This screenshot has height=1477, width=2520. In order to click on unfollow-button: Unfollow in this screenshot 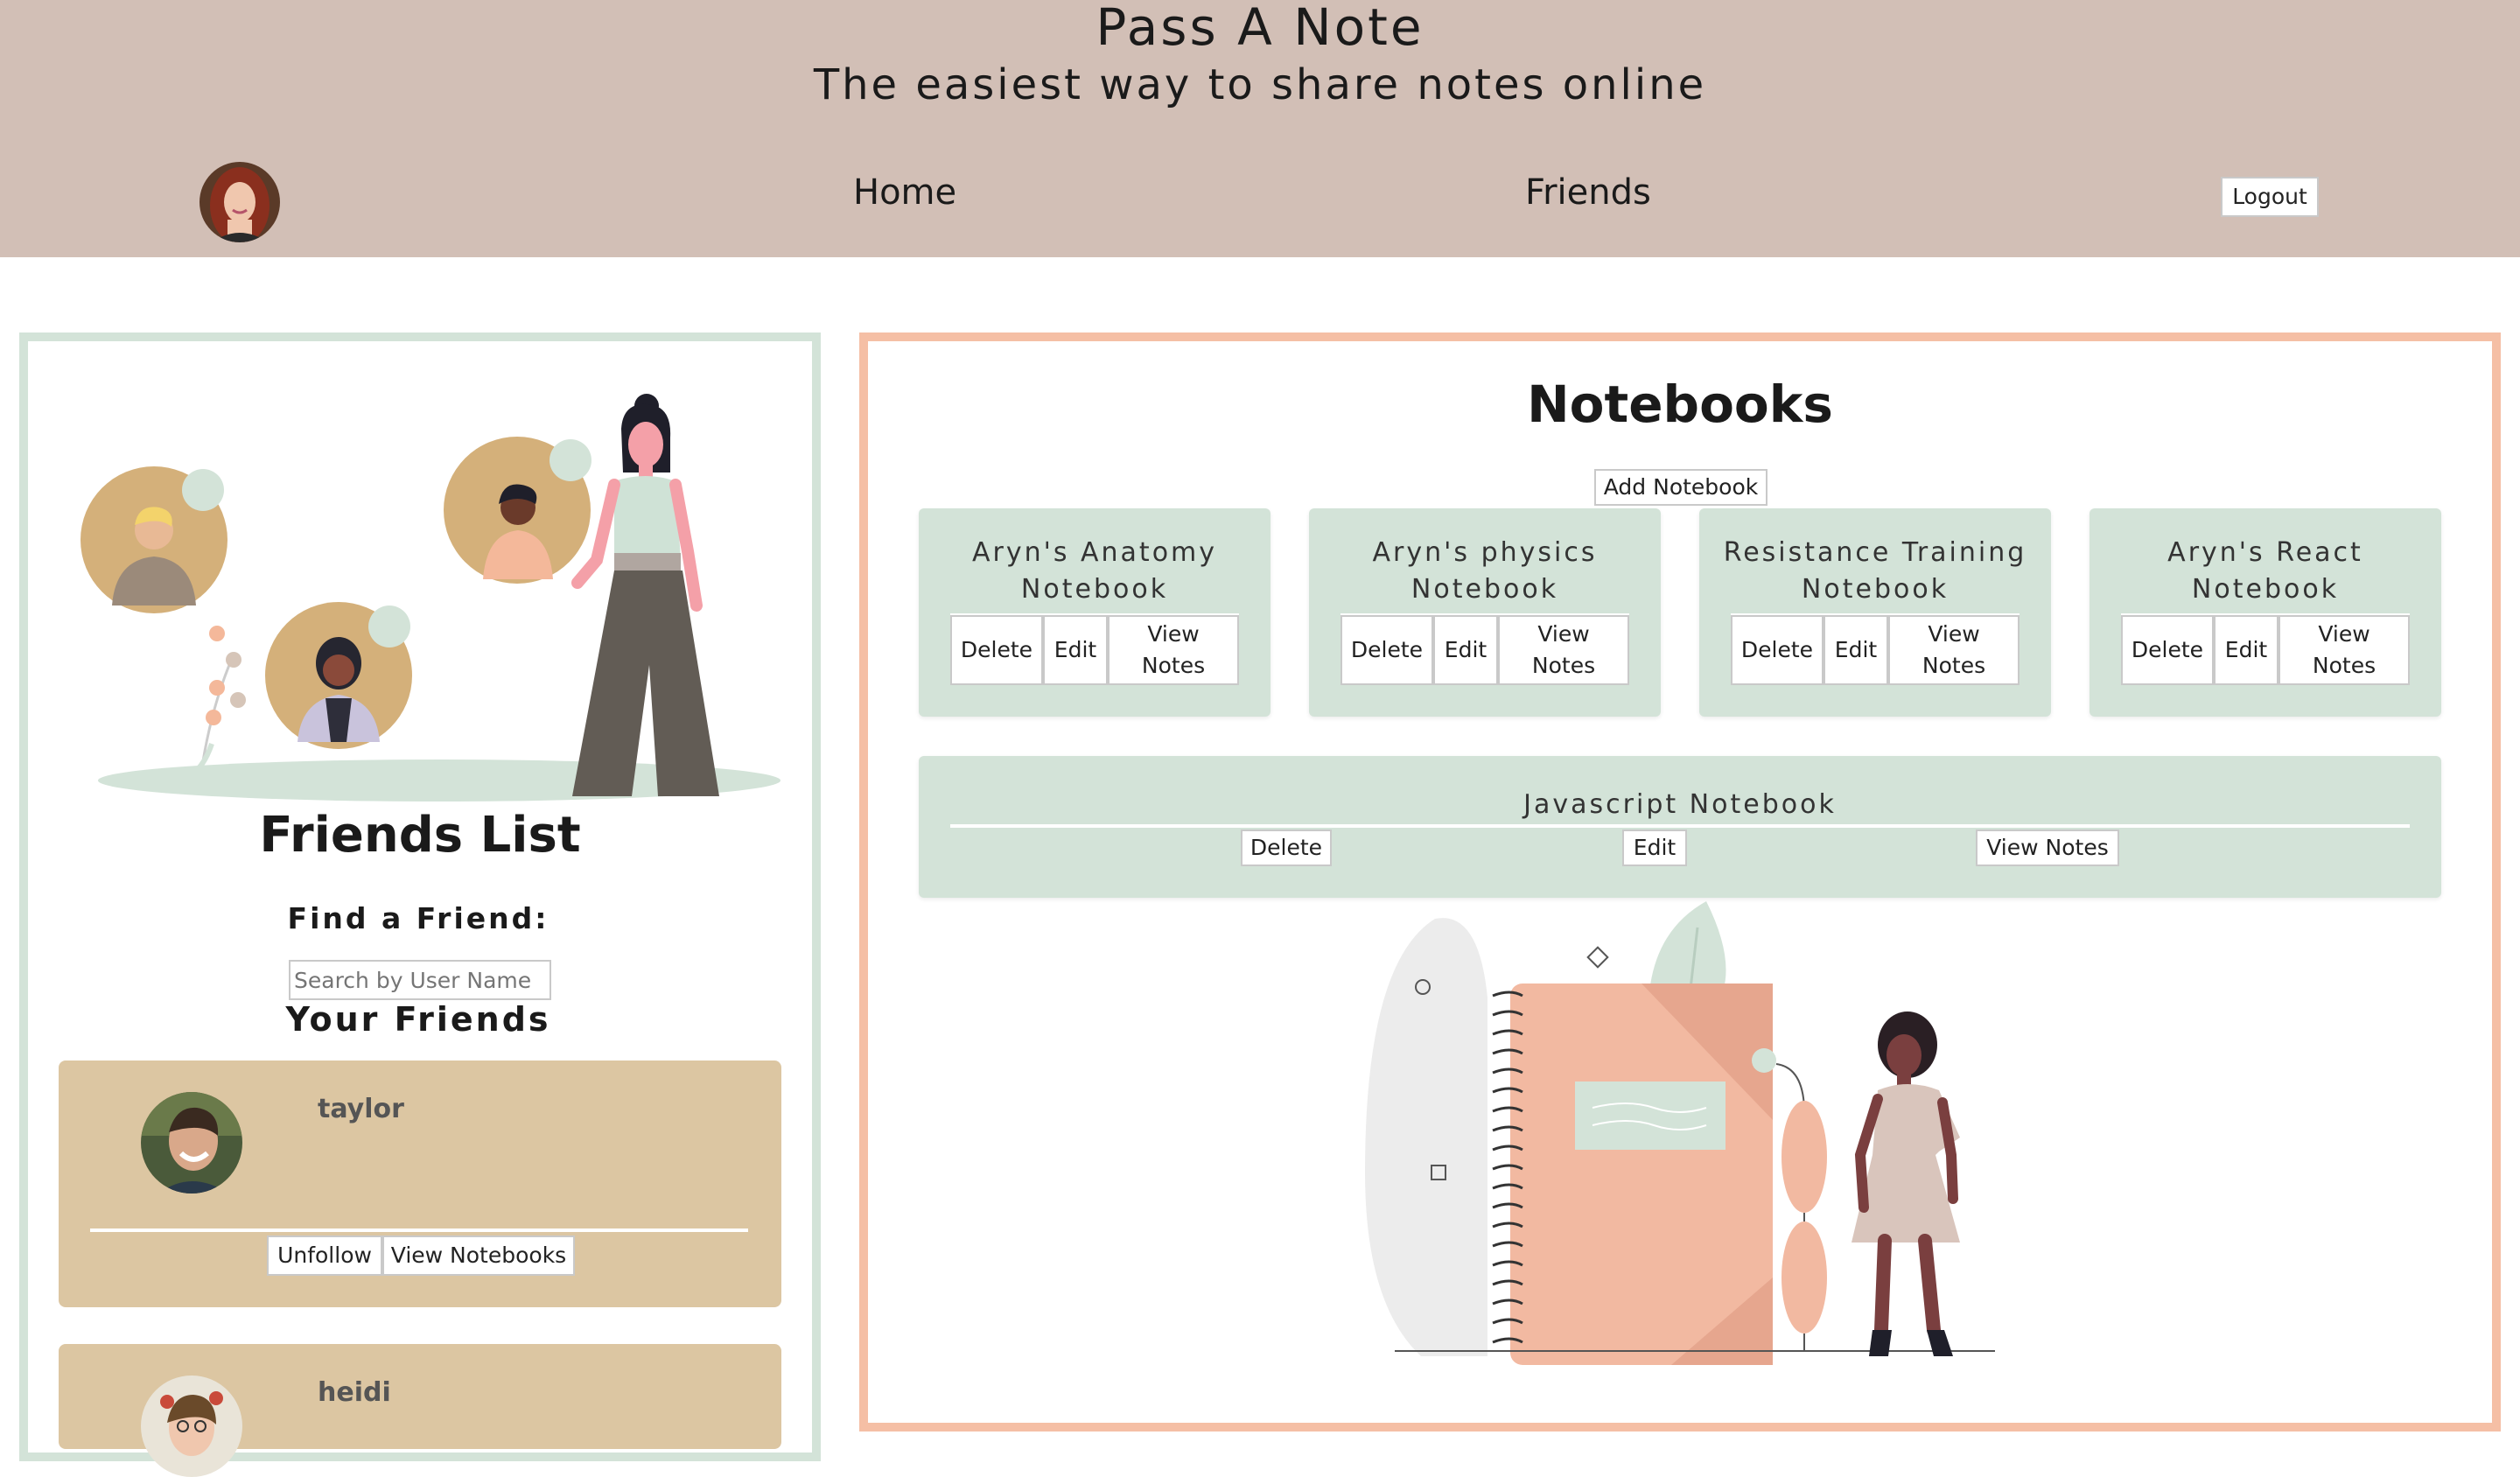, I will do `click(324, 1256)`.